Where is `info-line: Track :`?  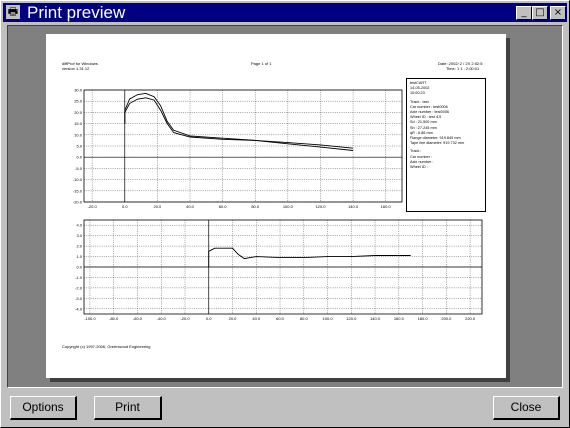 info-line: Track : is located at coordinates (416, 151).